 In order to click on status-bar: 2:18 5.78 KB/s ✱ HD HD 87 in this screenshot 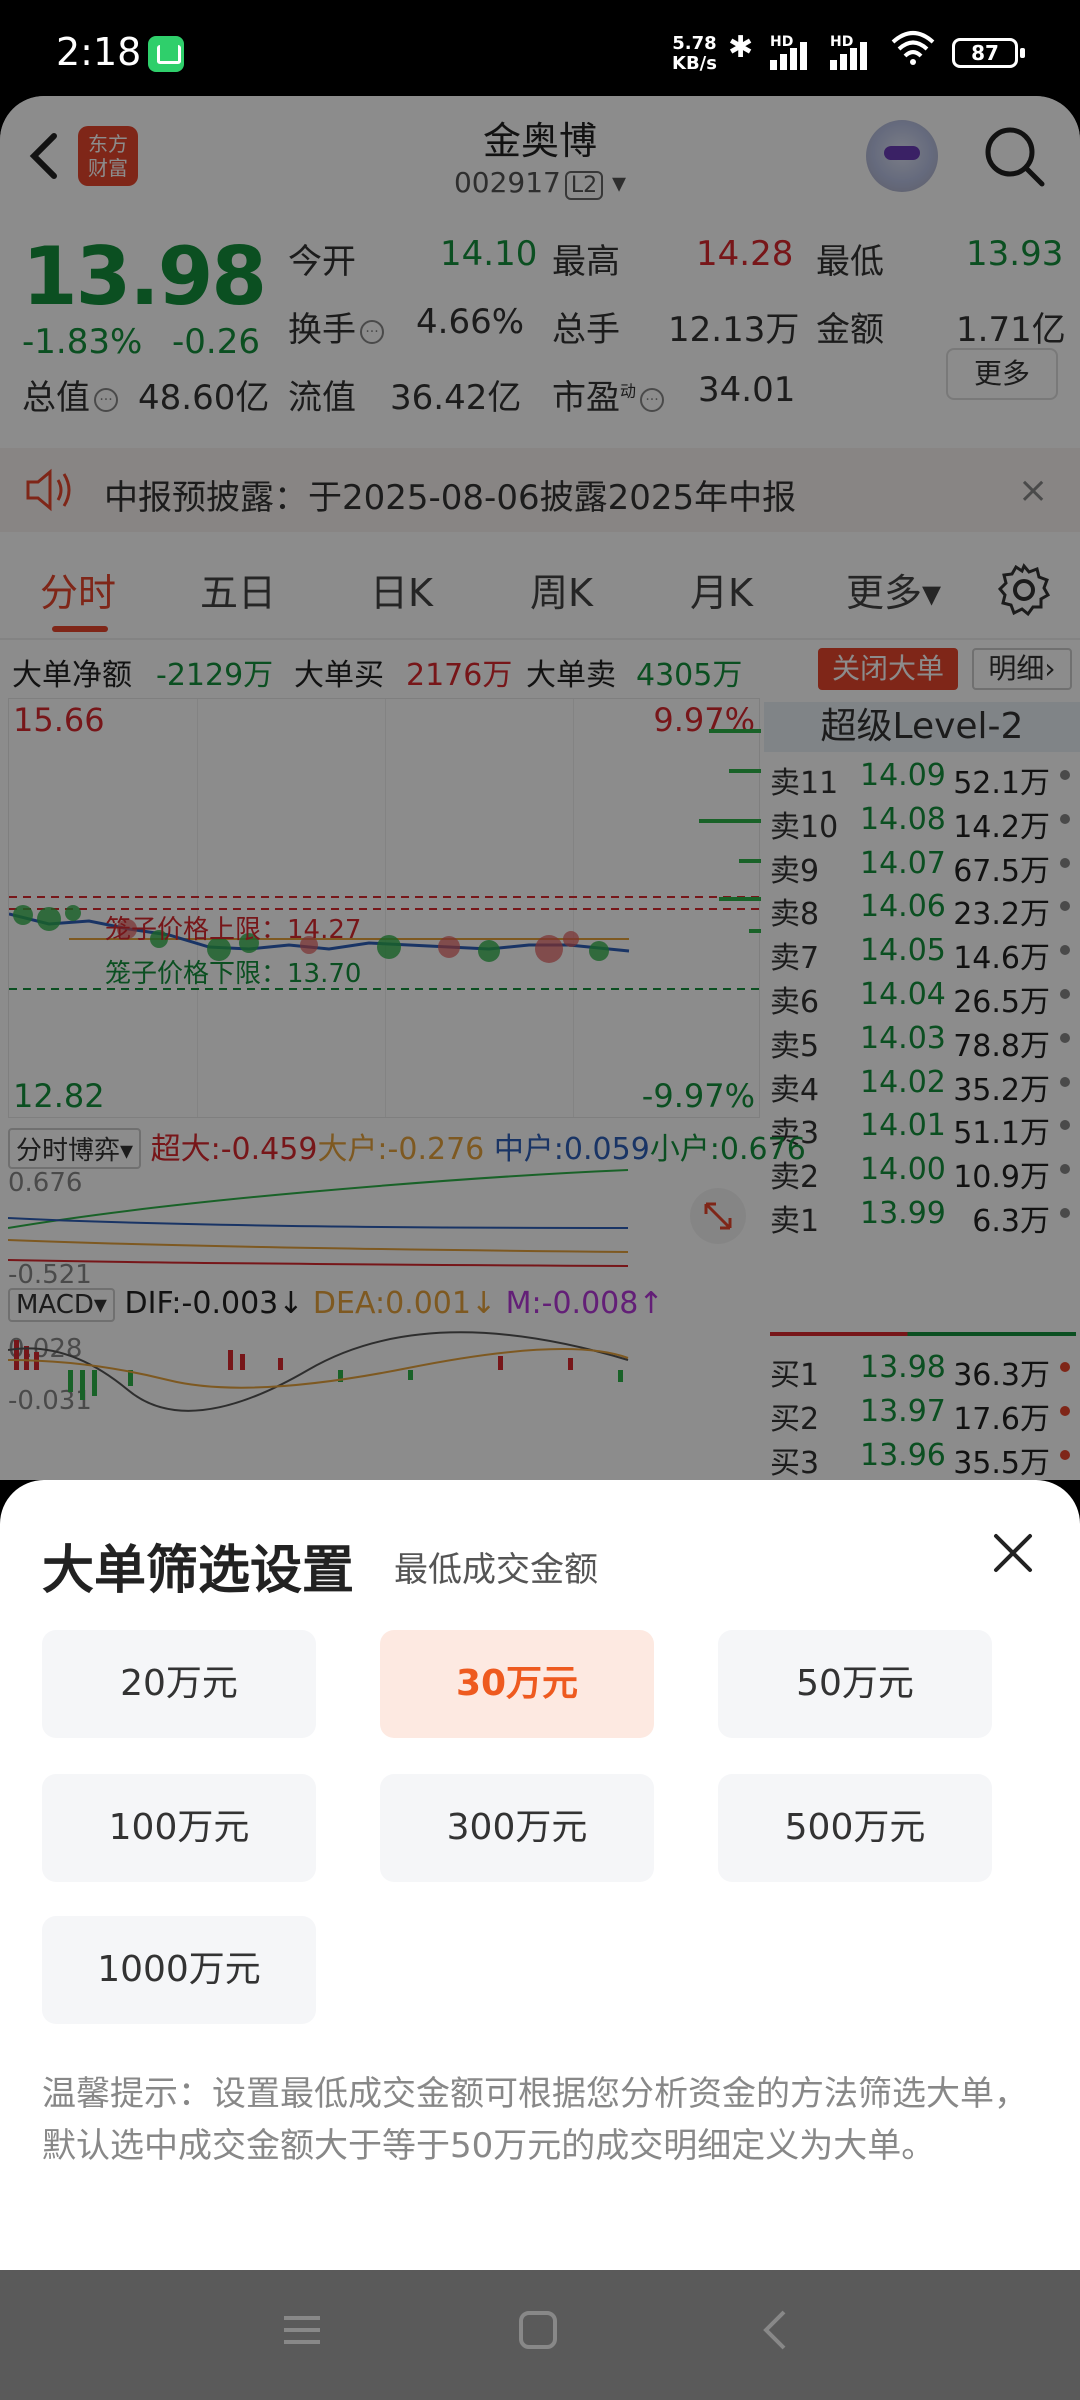, I will do `click(540, 48)`.